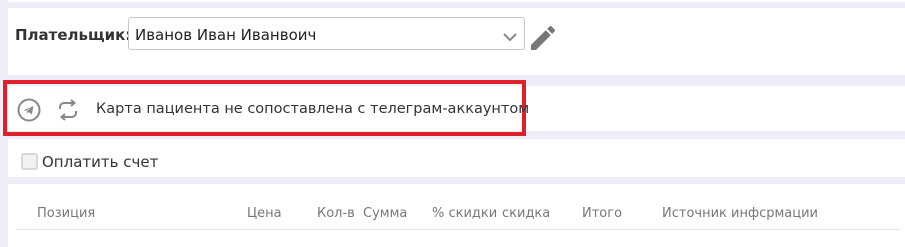 Image resolution: width=905 pixels, height=247 pixels. I want to click on pay-invoice-label: Оплатить счет, so click(100, 162).